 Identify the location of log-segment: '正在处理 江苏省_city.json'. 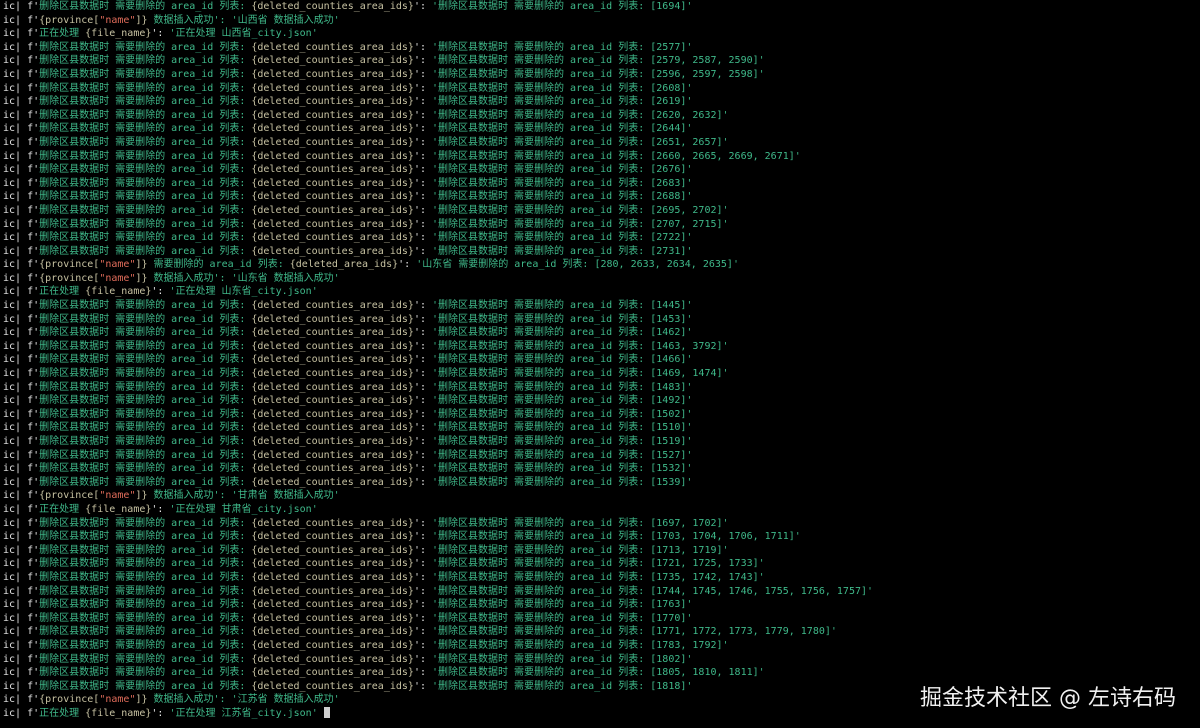
(243, 713).